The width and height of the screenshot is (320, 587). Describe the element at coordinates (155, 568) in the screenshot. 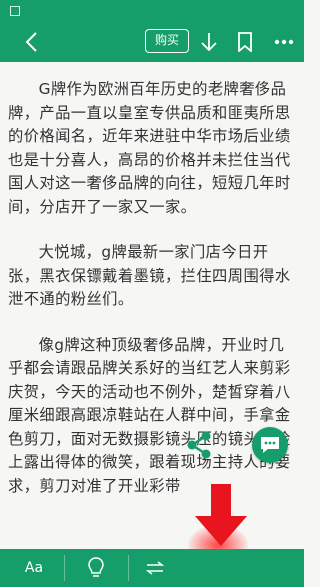

I see `swap-arrows-icon` at that location.